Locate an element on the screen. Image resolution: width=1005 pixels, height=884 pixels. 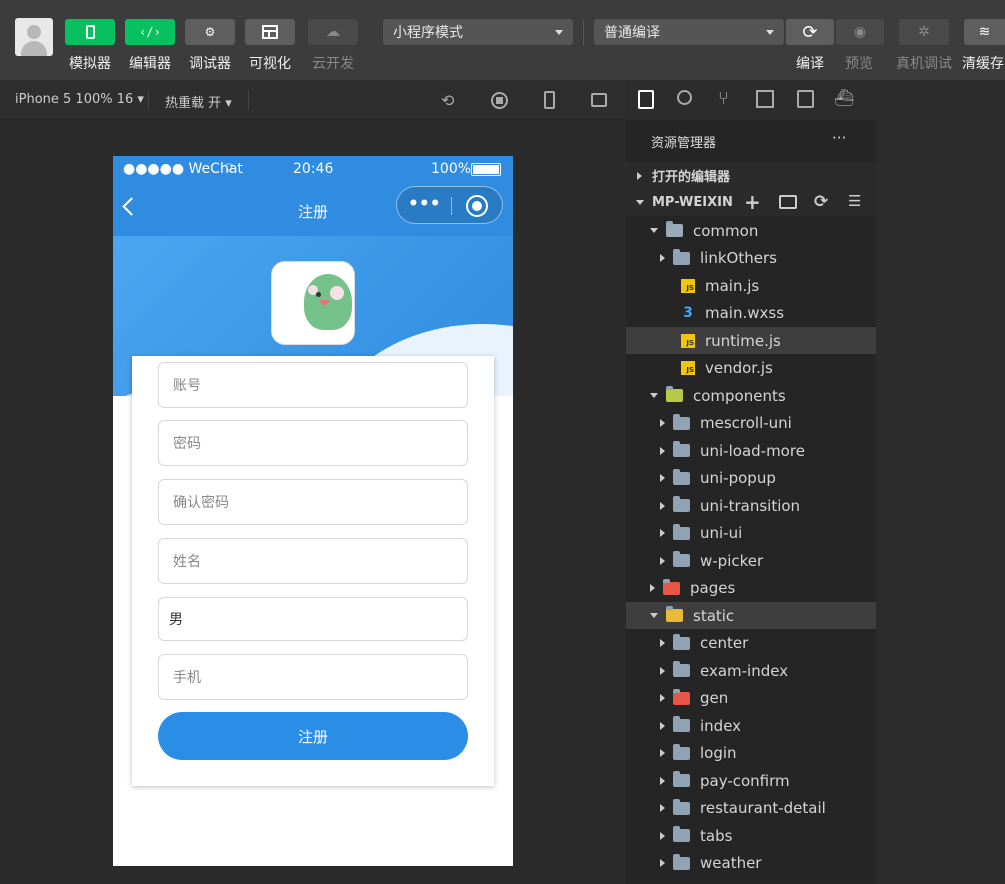
project-label: MP-WEIXIN is located at coordinates (692, 202).